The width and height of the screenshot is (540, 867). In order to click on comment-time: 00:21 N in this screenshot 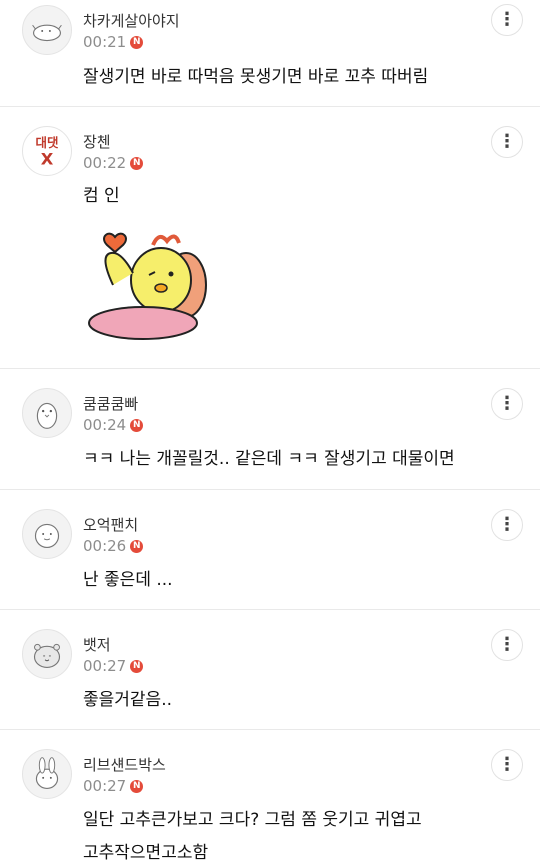, I will do `click(113, 42)`.